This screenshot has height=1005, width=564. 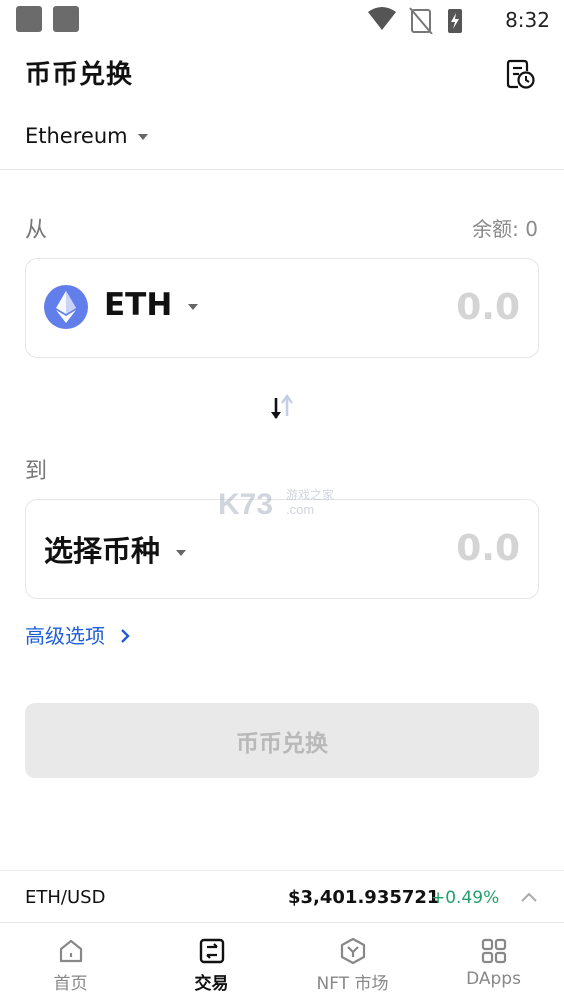 What do you see at coordinates (505, 229) in the screenshot?
I see `balance-text: 余额: 0` at bounding box center [505, 229].